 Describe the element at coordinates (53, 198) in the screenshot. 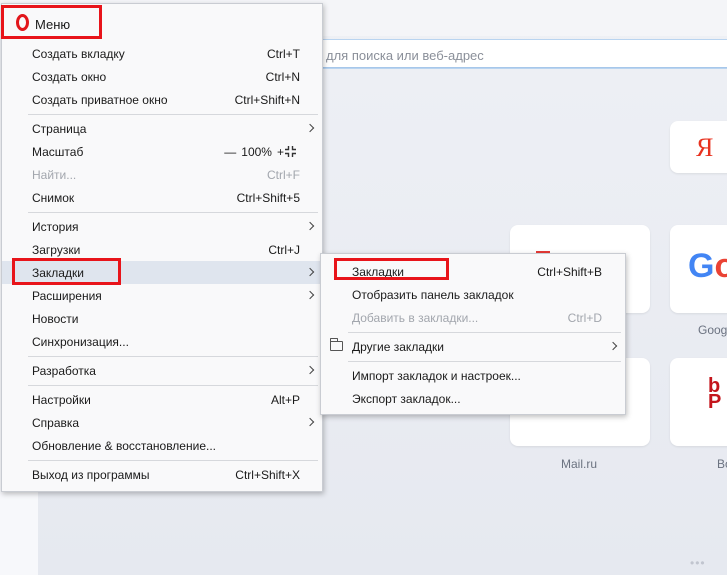

I see `menu-item-label: Снимок` at that location.